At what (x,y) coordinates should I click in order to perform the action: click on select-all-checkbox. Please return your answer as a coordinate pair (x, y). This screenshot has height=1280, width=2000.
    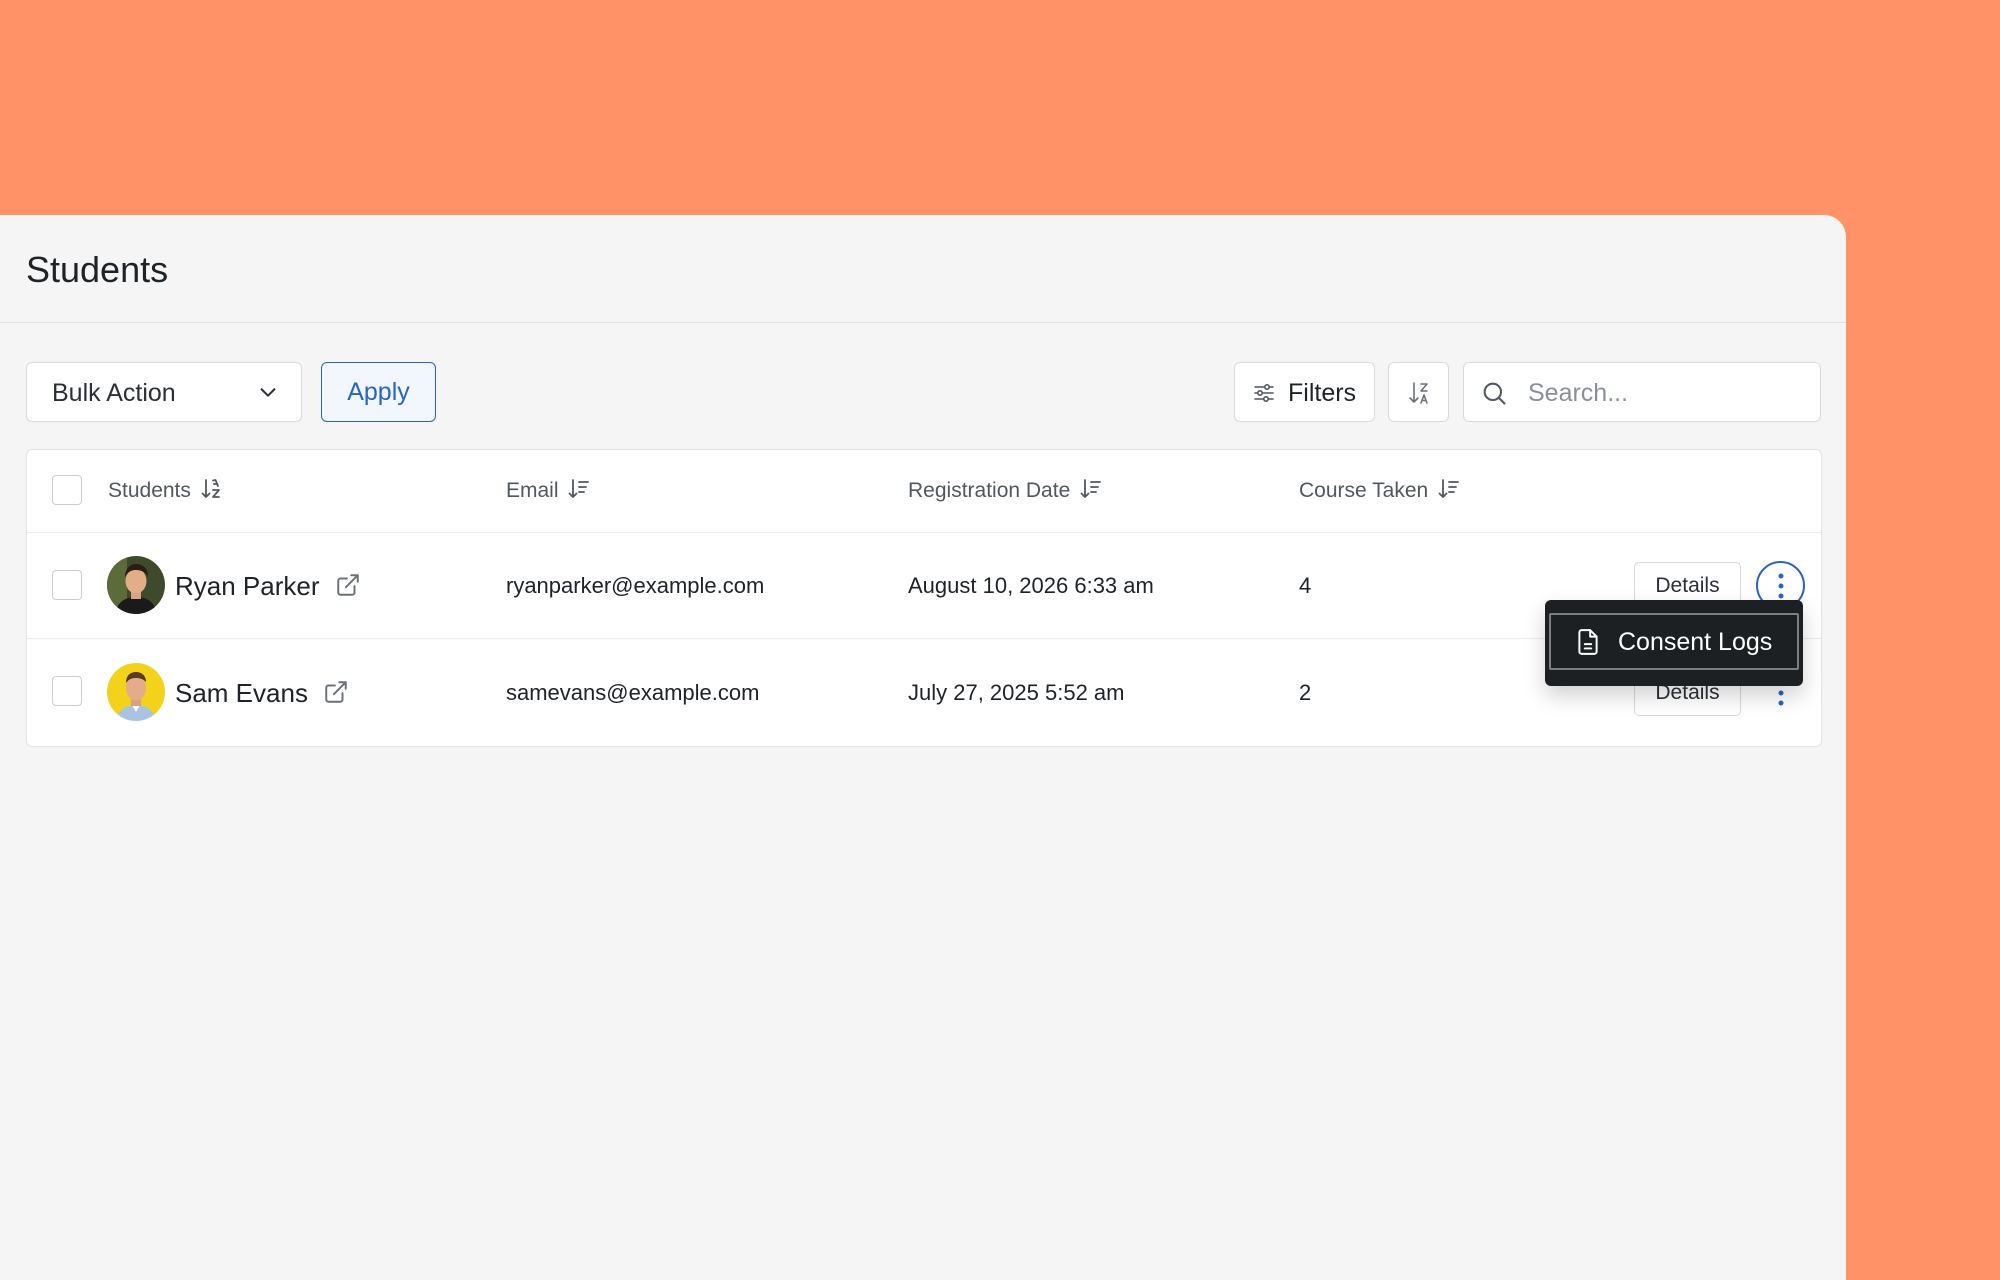
    Looking at the image, I should click on (67, 490).